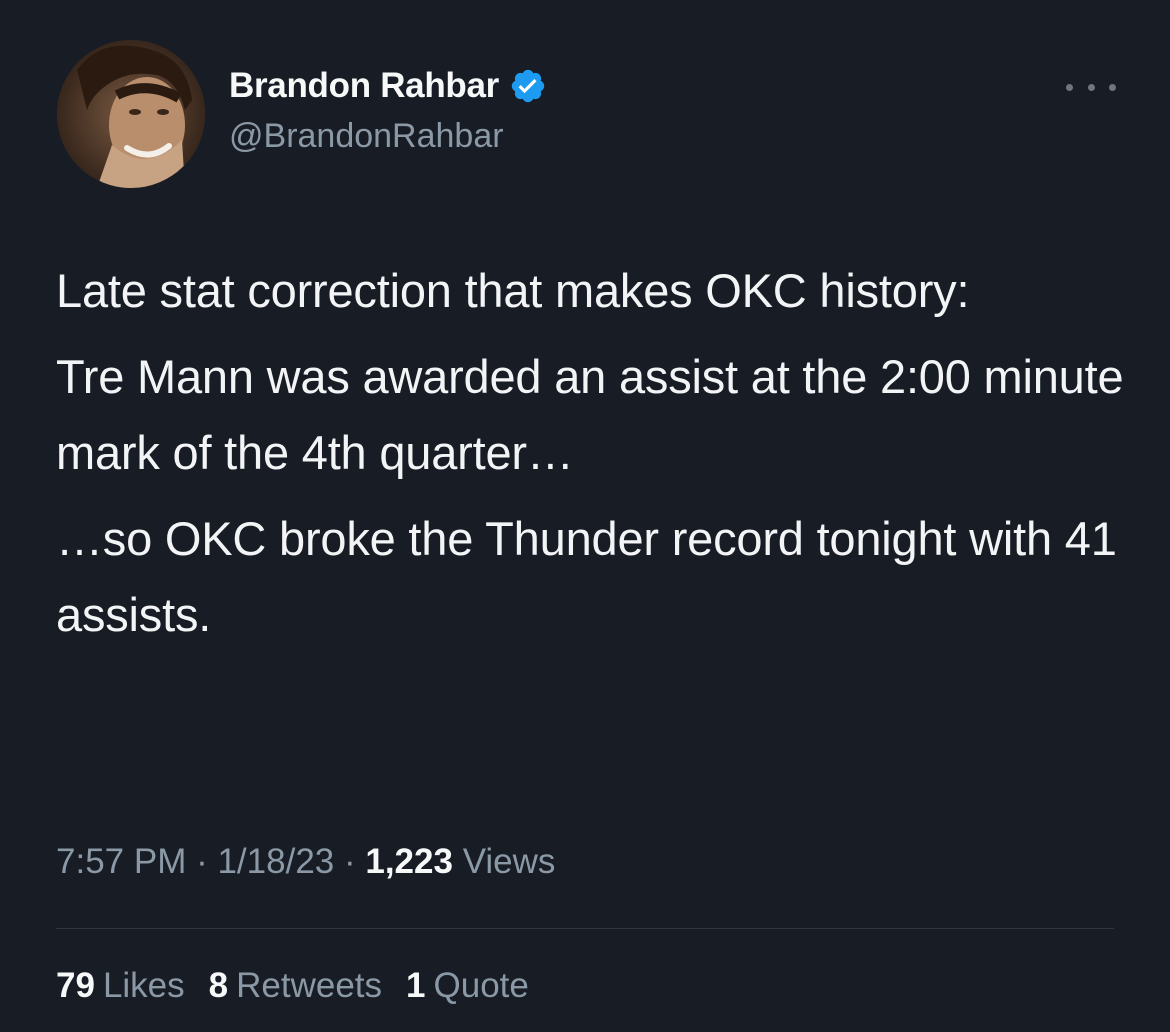  I want to click on divider, so click(585, 928).